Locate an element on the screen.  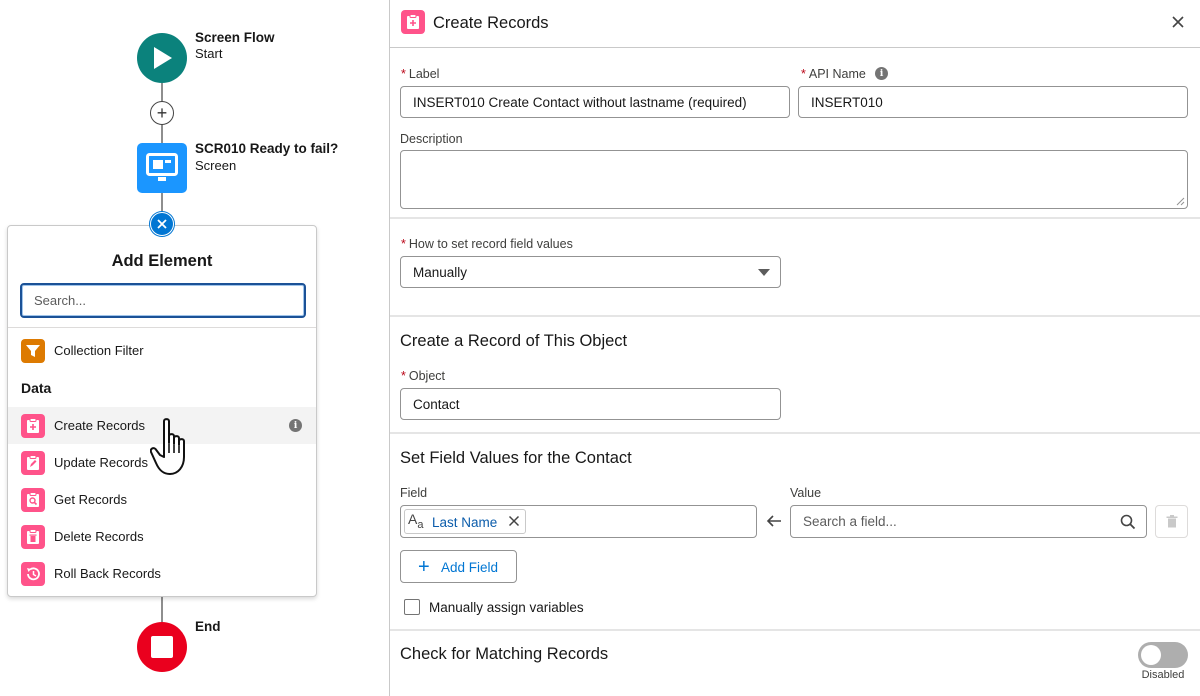
start-node is located at coordinates (162, 58).